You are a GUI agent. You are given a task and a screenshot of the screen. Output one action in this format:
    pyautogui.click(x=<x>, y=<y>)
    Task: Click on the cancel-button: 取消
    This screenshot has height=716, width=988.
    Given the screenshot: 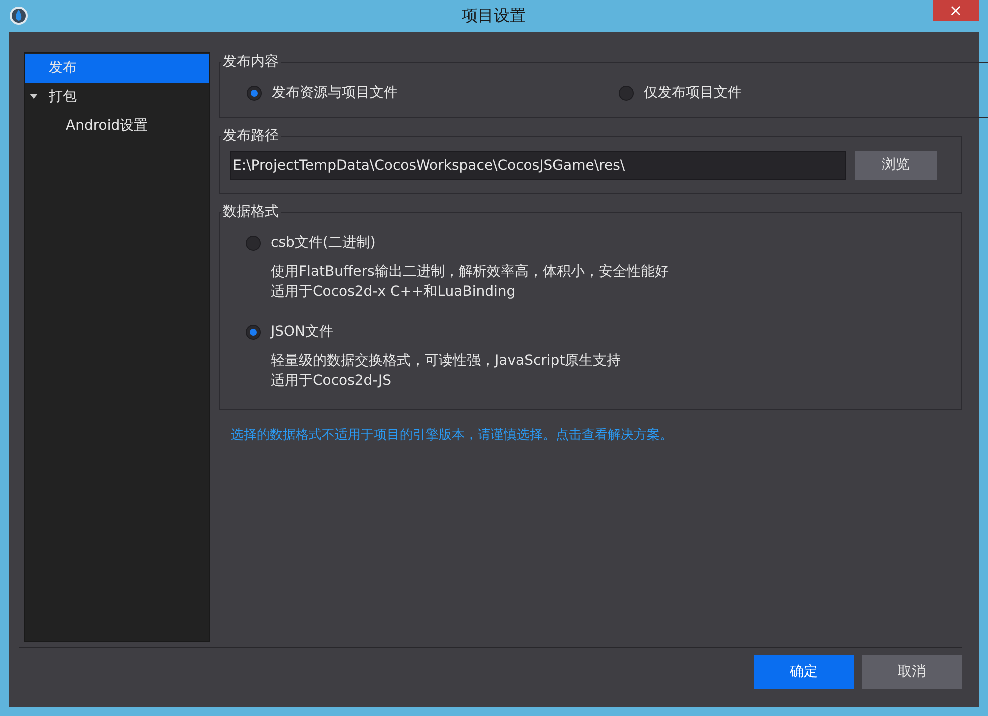 What is the action you would take?
    pyautogui.click(x=912, y=672)
    